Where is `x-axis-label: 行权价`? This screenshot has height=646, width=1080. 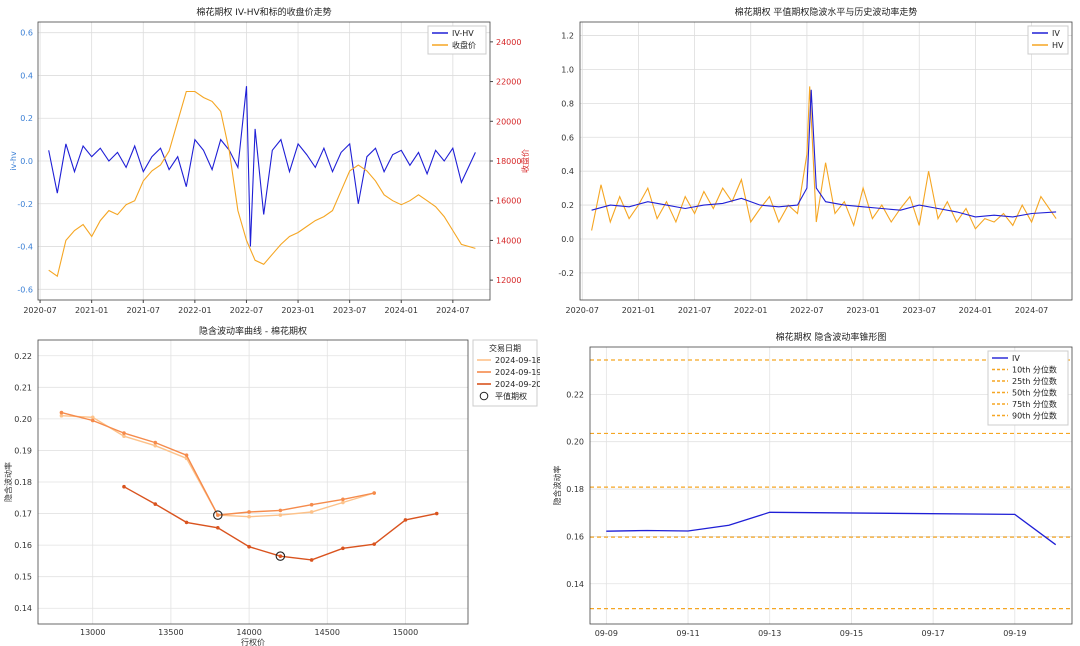 x-axis-label: 行权价 is located at coordinates (253, 641).